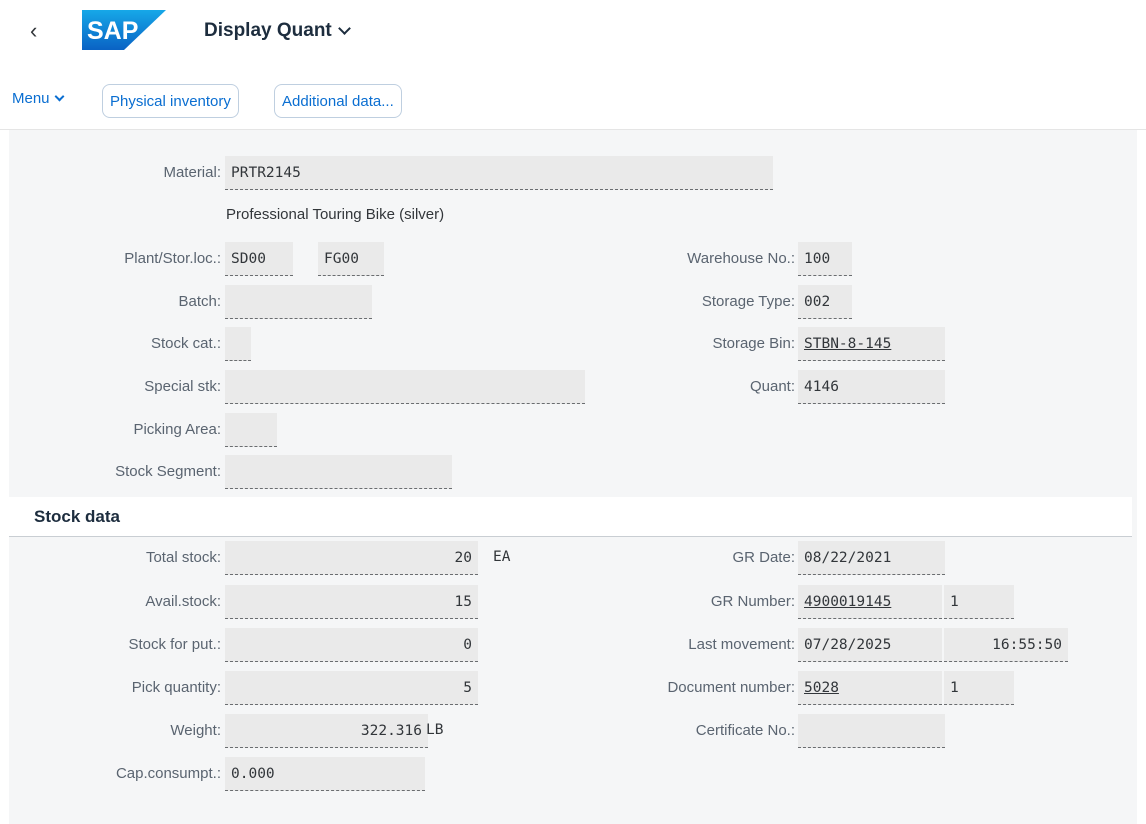  Describe the element at coordinates (174, 644) in the screenshot. I see `stock-for-put-label: Stock for put.:` at that location.